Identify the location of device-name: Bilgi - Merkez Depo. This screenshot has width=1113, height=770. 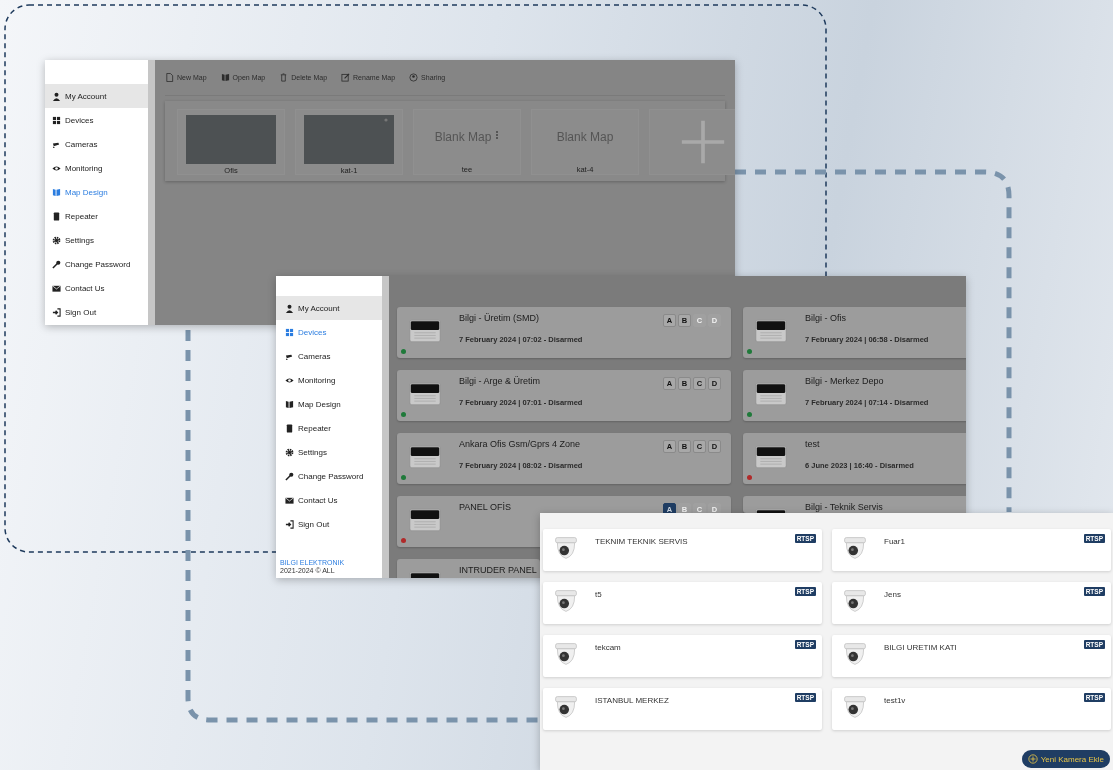
(845, 381).